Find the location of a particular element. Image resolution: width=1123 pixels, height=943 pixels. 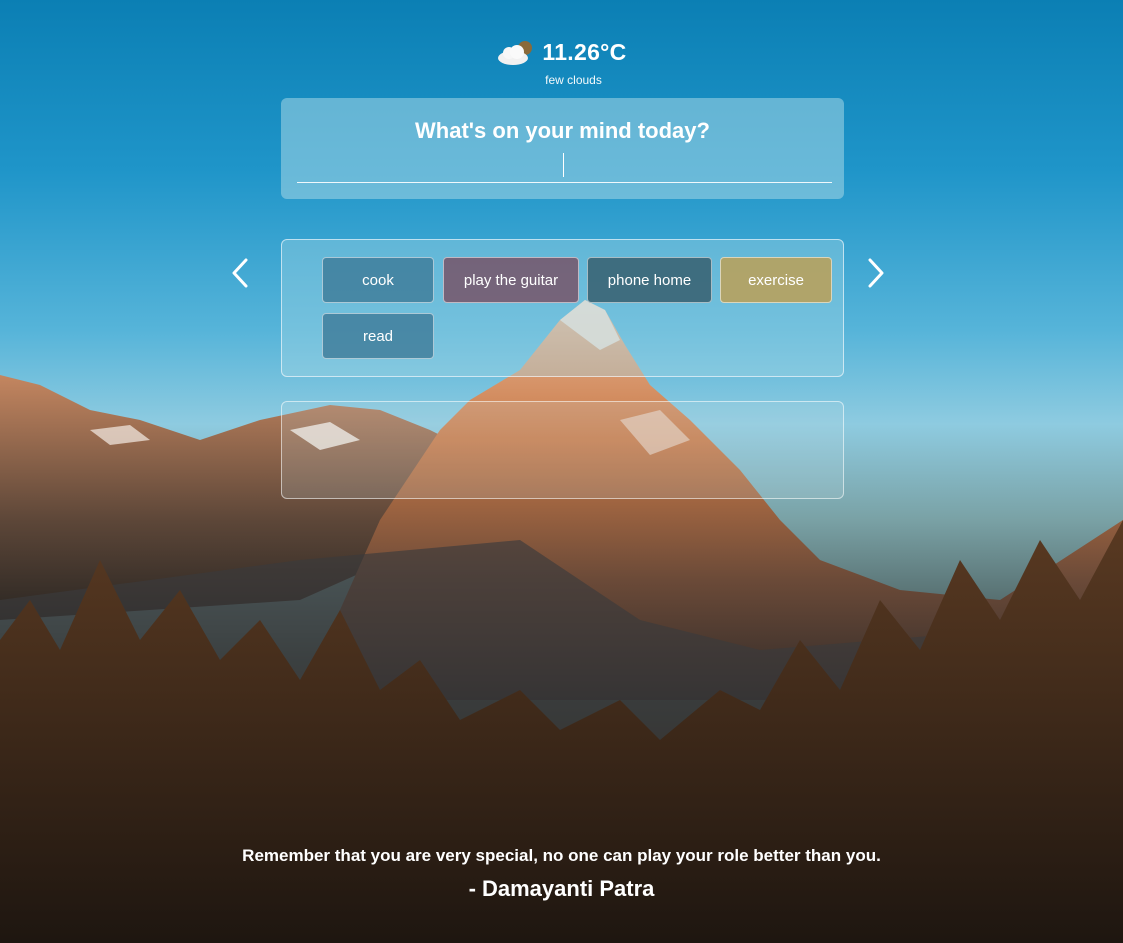

weather-description: few clouds is located at coordinates (573, 80).